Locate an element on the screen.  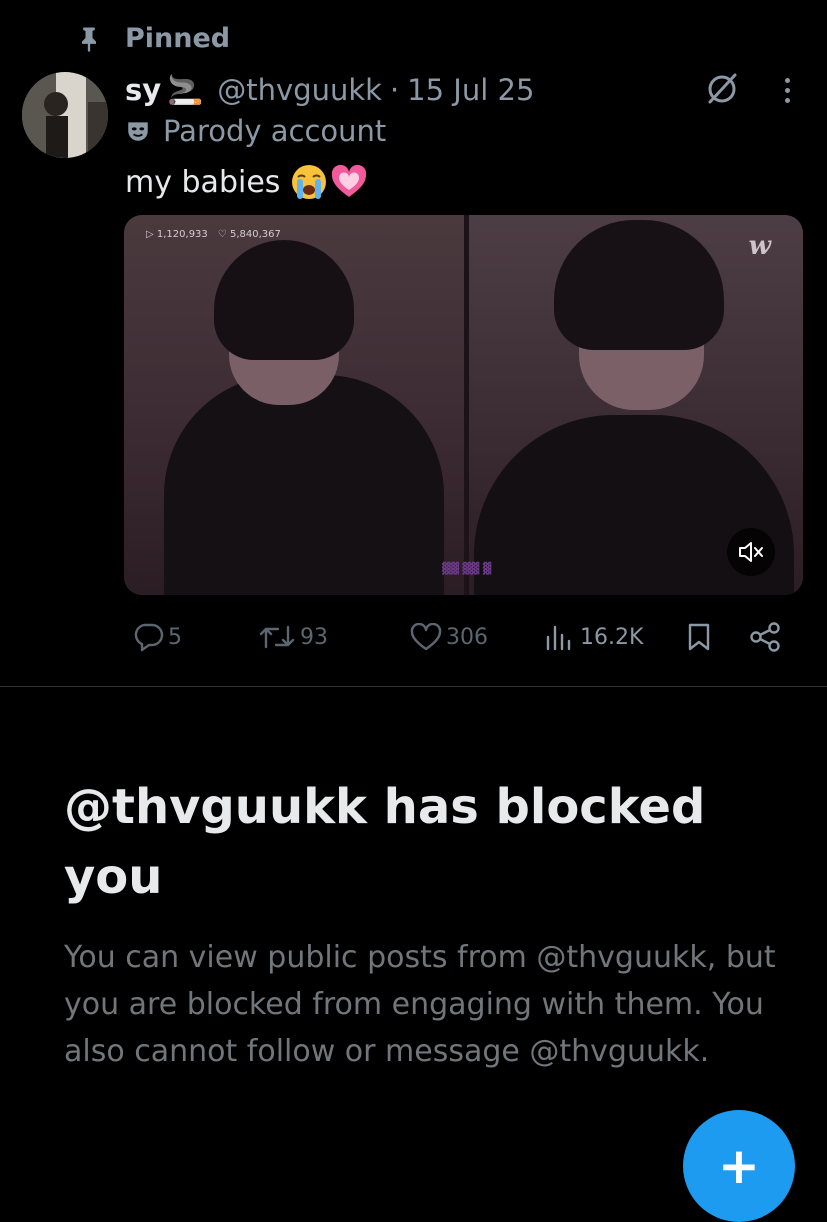
tweet-date: 15 Jul 25 is located at coordinates (470, 90).